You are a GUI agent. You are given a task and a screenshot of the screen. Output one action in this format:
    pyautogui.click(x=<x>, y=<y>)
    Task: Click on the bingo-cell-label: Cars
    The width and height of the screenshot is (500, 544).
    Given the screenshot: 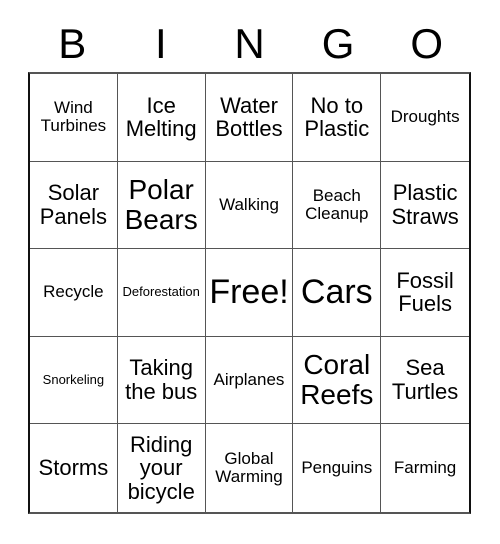 What is the action you would take?
    pyautogui.click(x=336, y=292)
    